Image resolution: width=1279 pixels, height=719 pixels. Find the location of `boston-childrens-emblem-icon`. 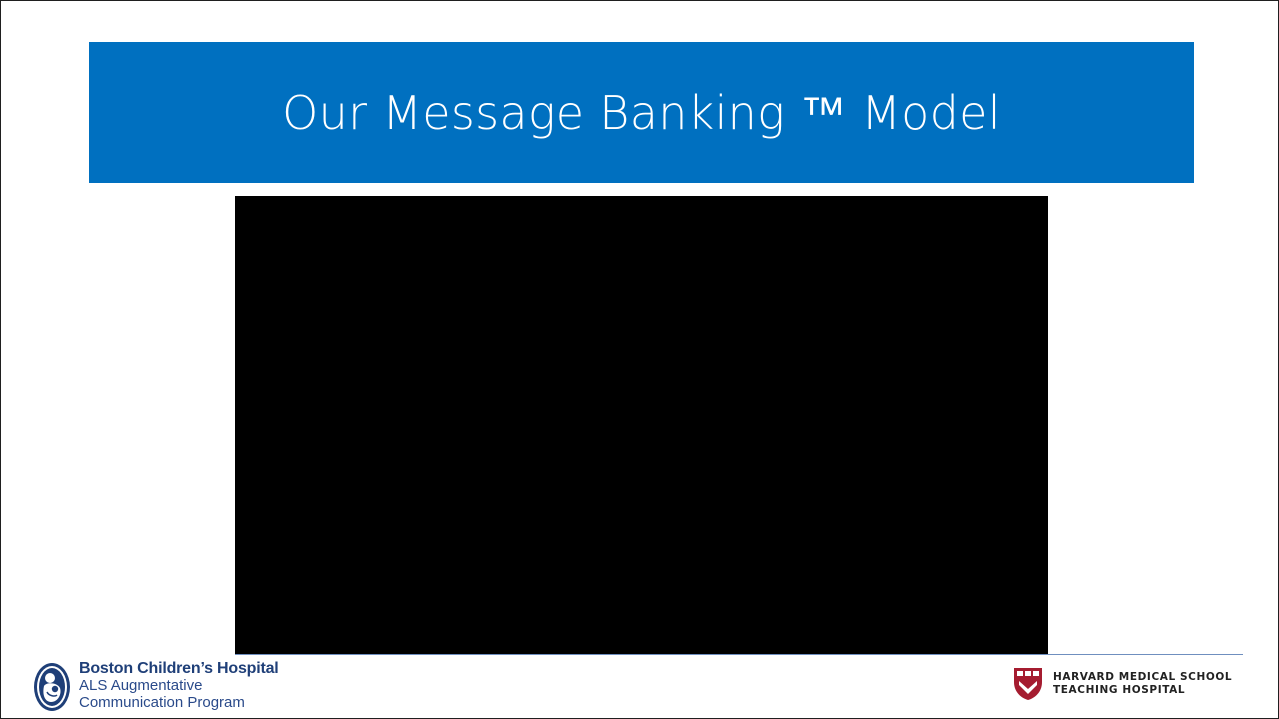

boston-childrens-emblem-icon is located at coordinates (52, 687).